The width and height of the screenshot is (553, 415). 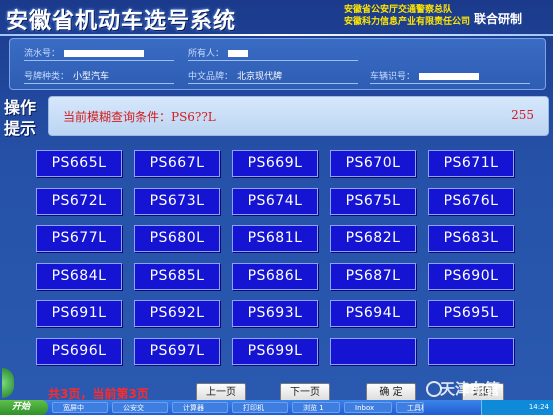 I want to click on plate-option-button: PS671L, so click(x=471, y=163).